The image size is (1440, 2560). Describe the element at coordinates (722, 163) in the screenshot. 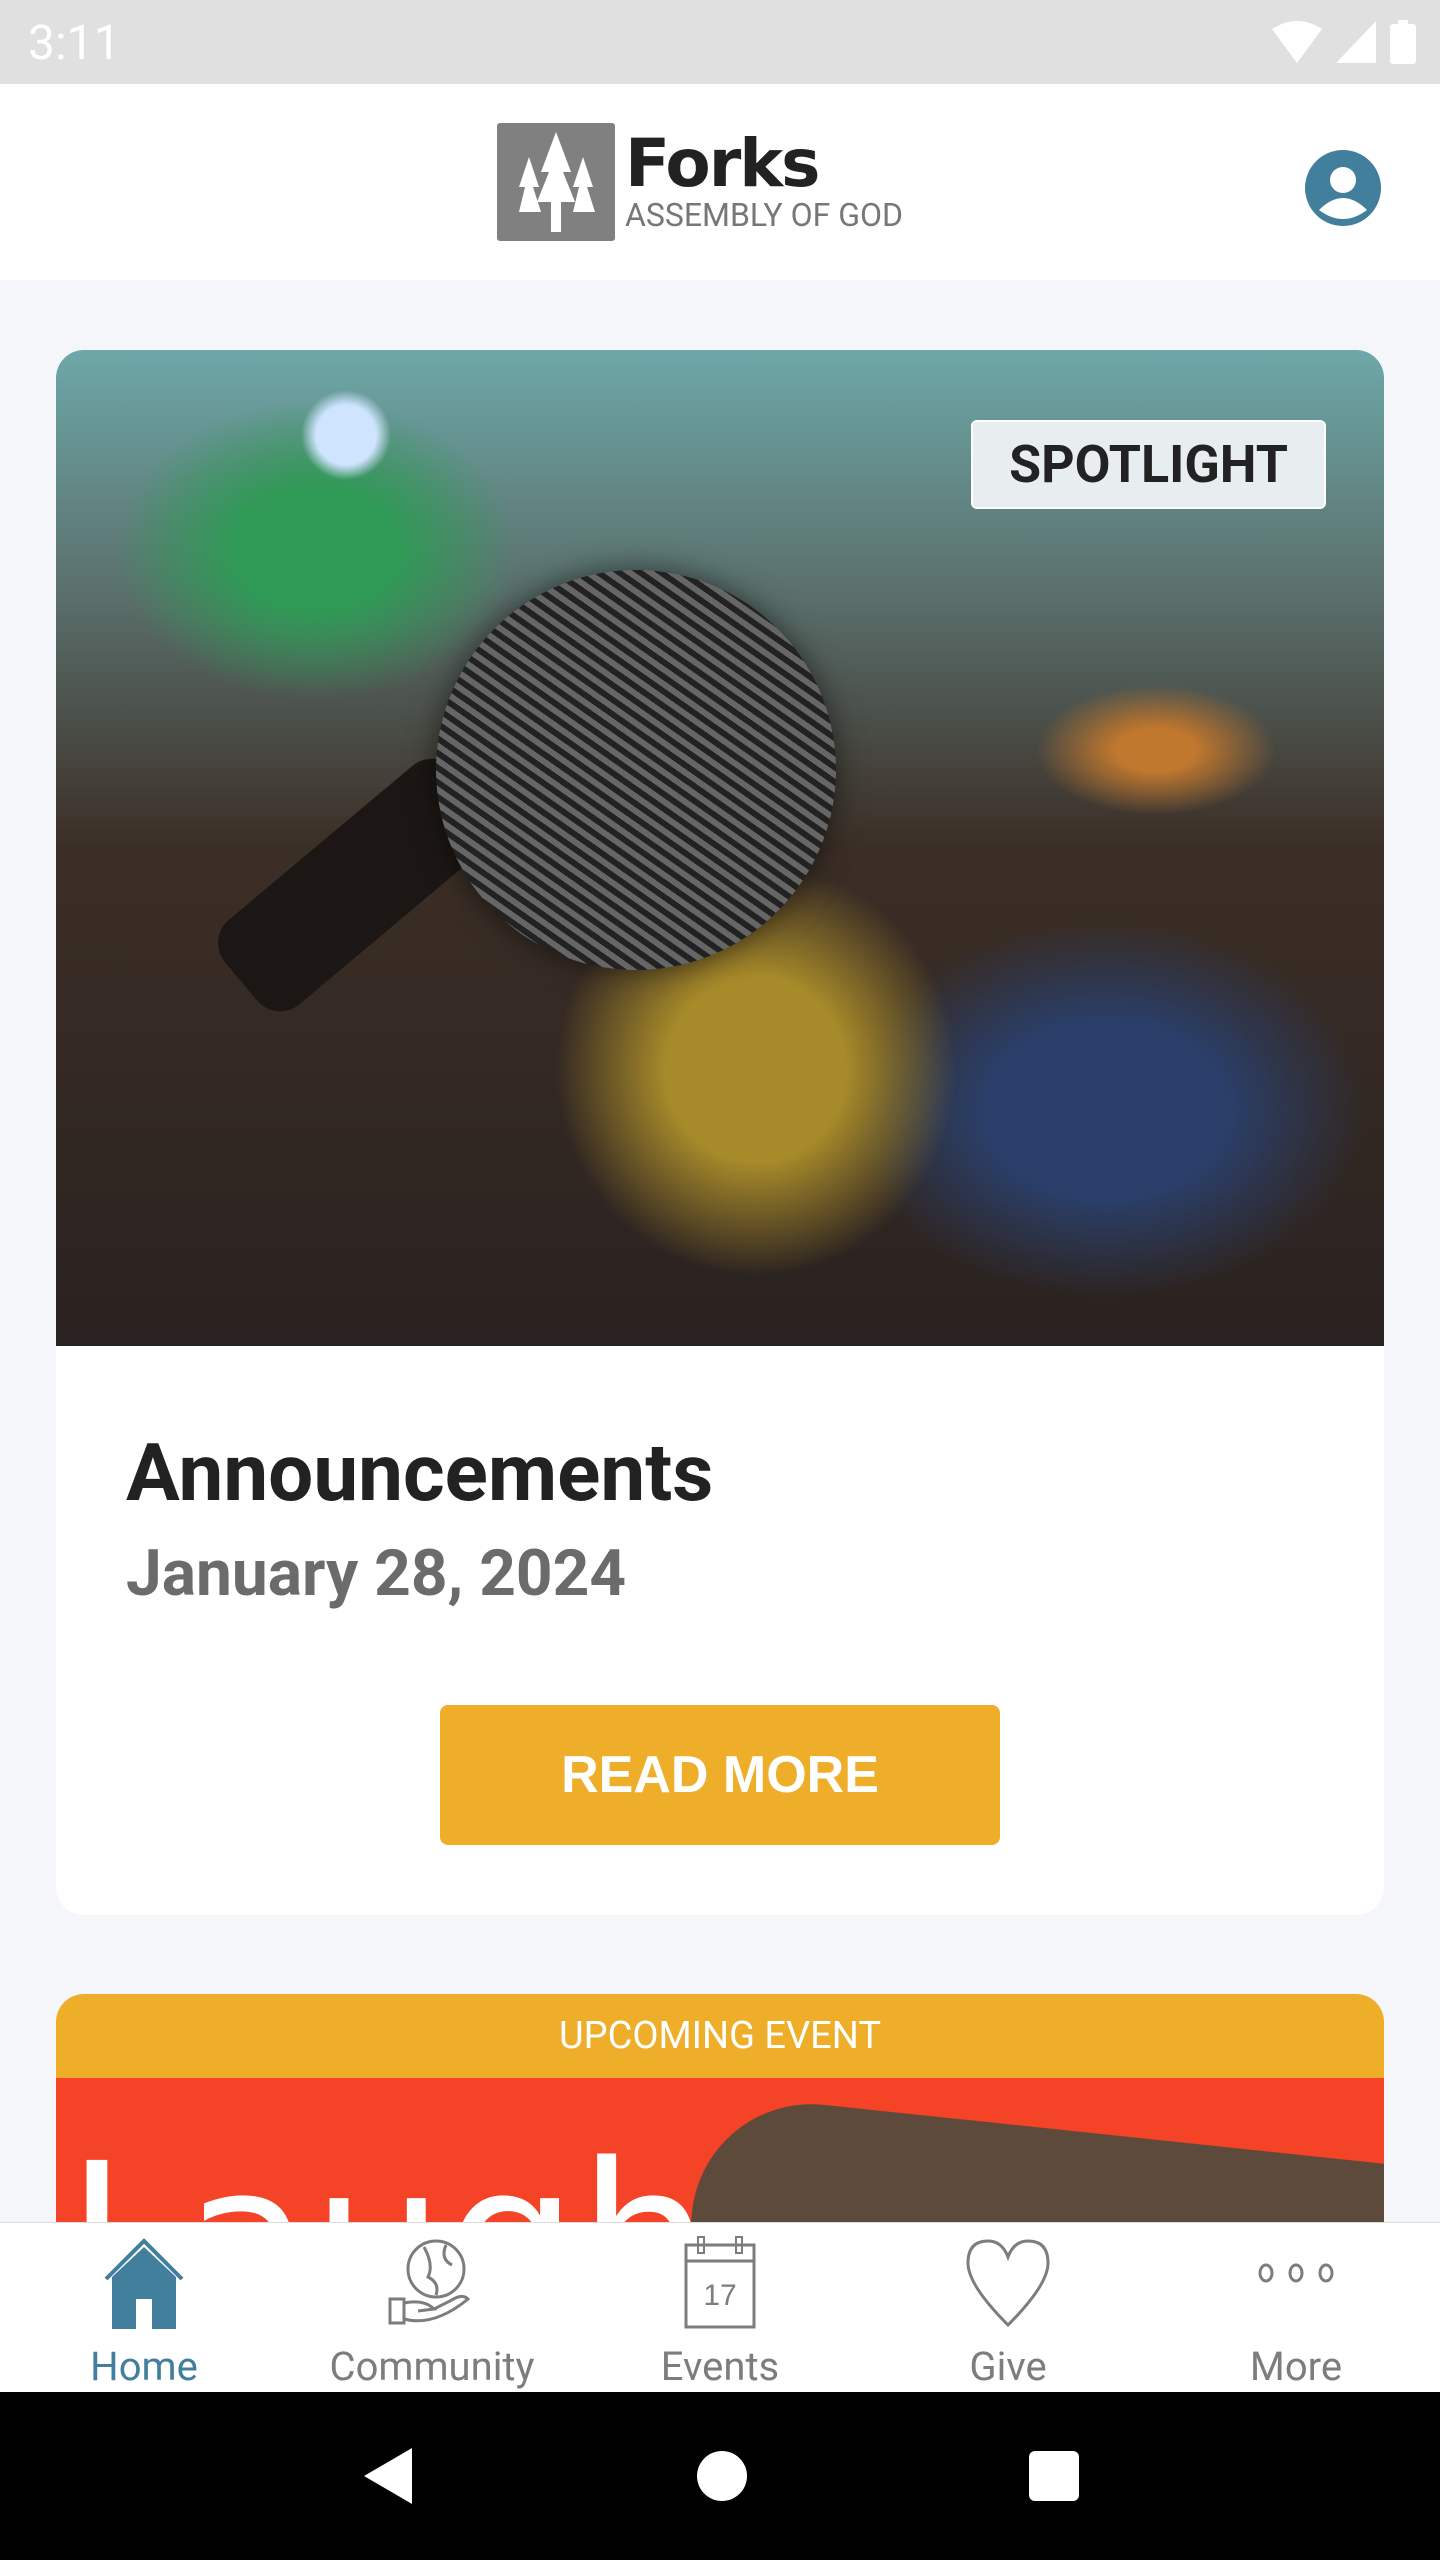

I see `logo-title: Forks` at that location.